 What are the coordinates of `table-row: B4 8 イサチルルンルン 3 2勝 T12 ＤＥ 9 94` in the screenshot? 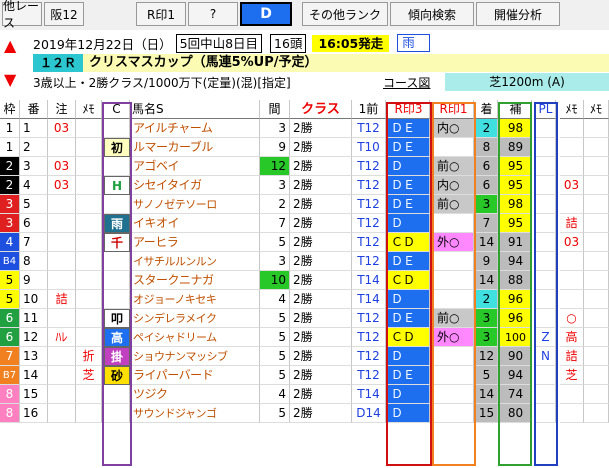 It's located at (304, 261).